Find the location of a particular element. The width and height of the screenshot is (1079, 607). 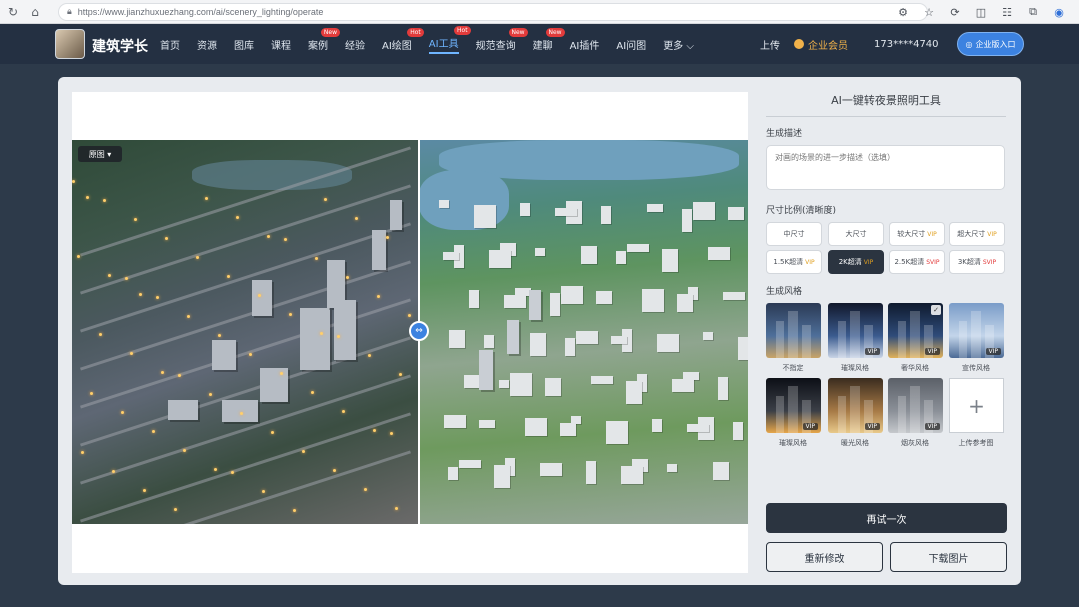

member-link: 企业会员 is located at coordinates (821, 44).